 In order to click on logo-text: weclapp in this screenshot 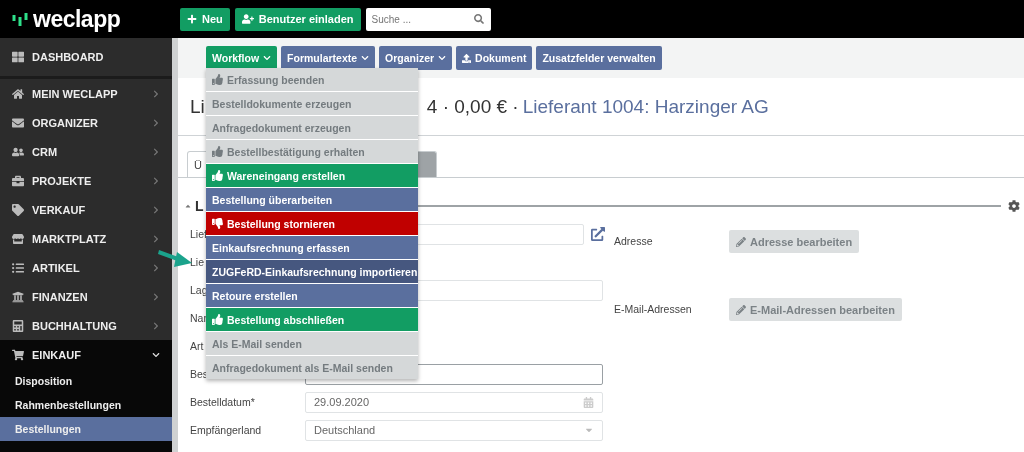, I will do `click(77, 19)`.